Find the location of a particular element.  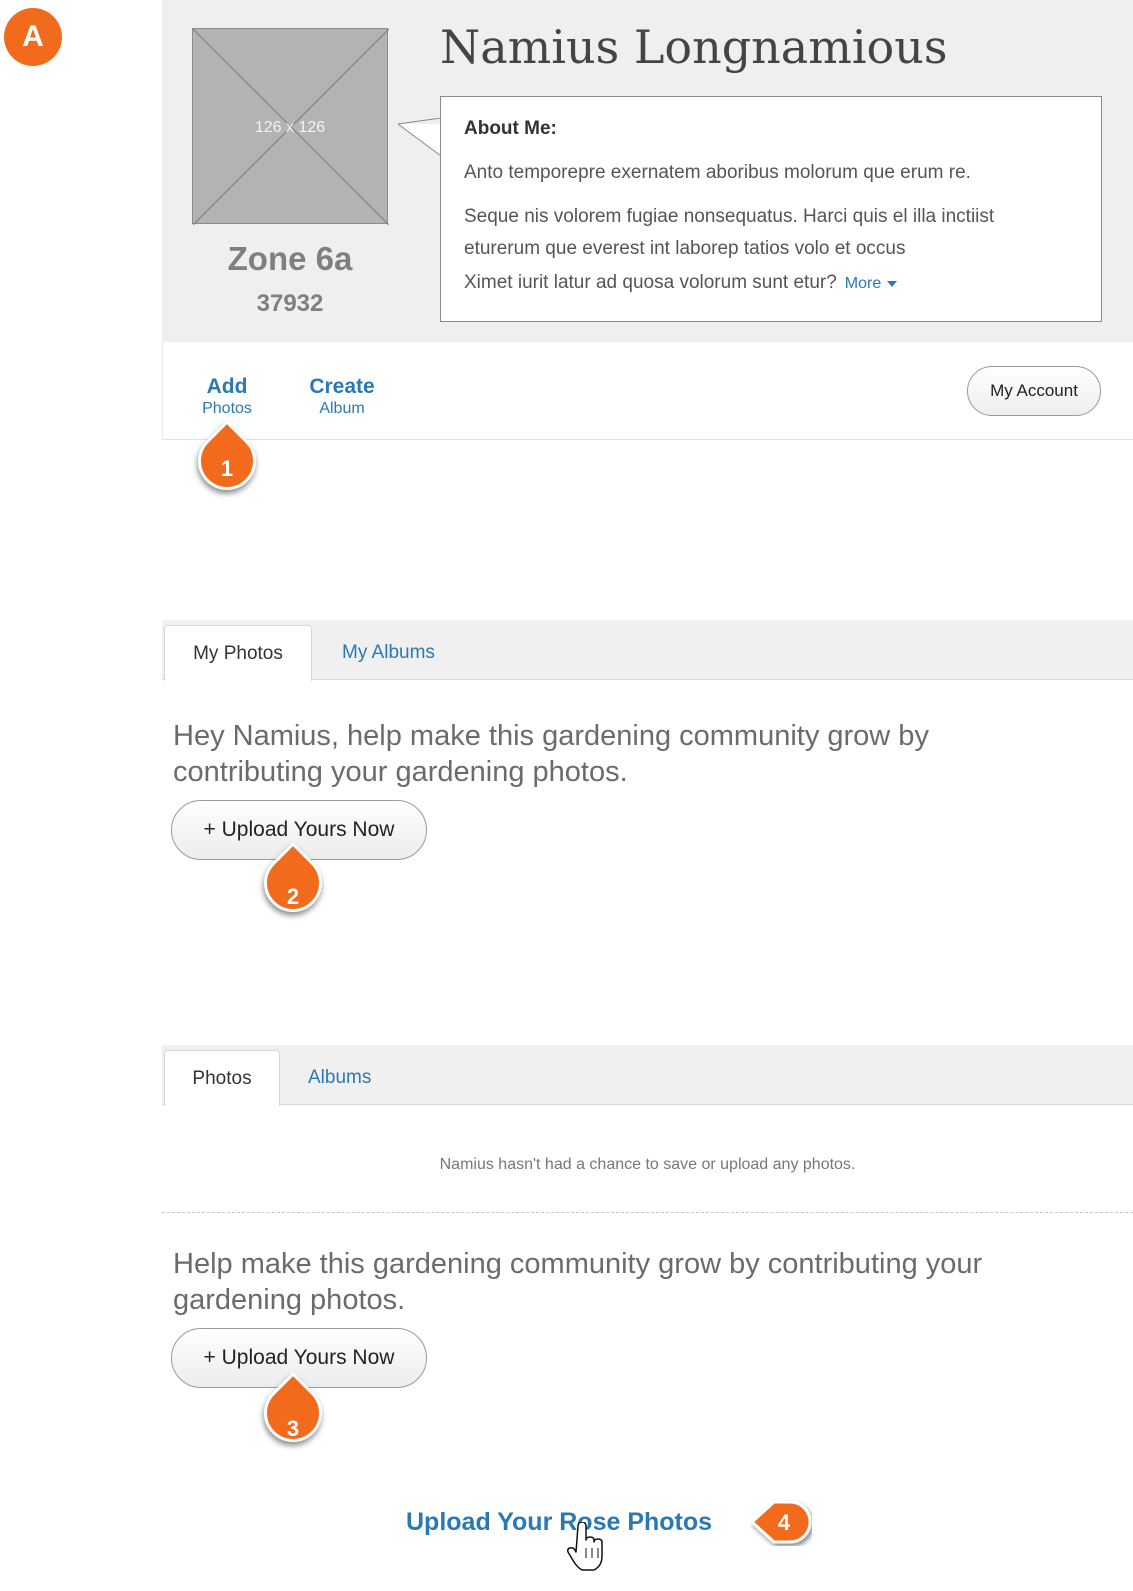

add-photos-link: Add Photos is located at coordinates (227, 398).